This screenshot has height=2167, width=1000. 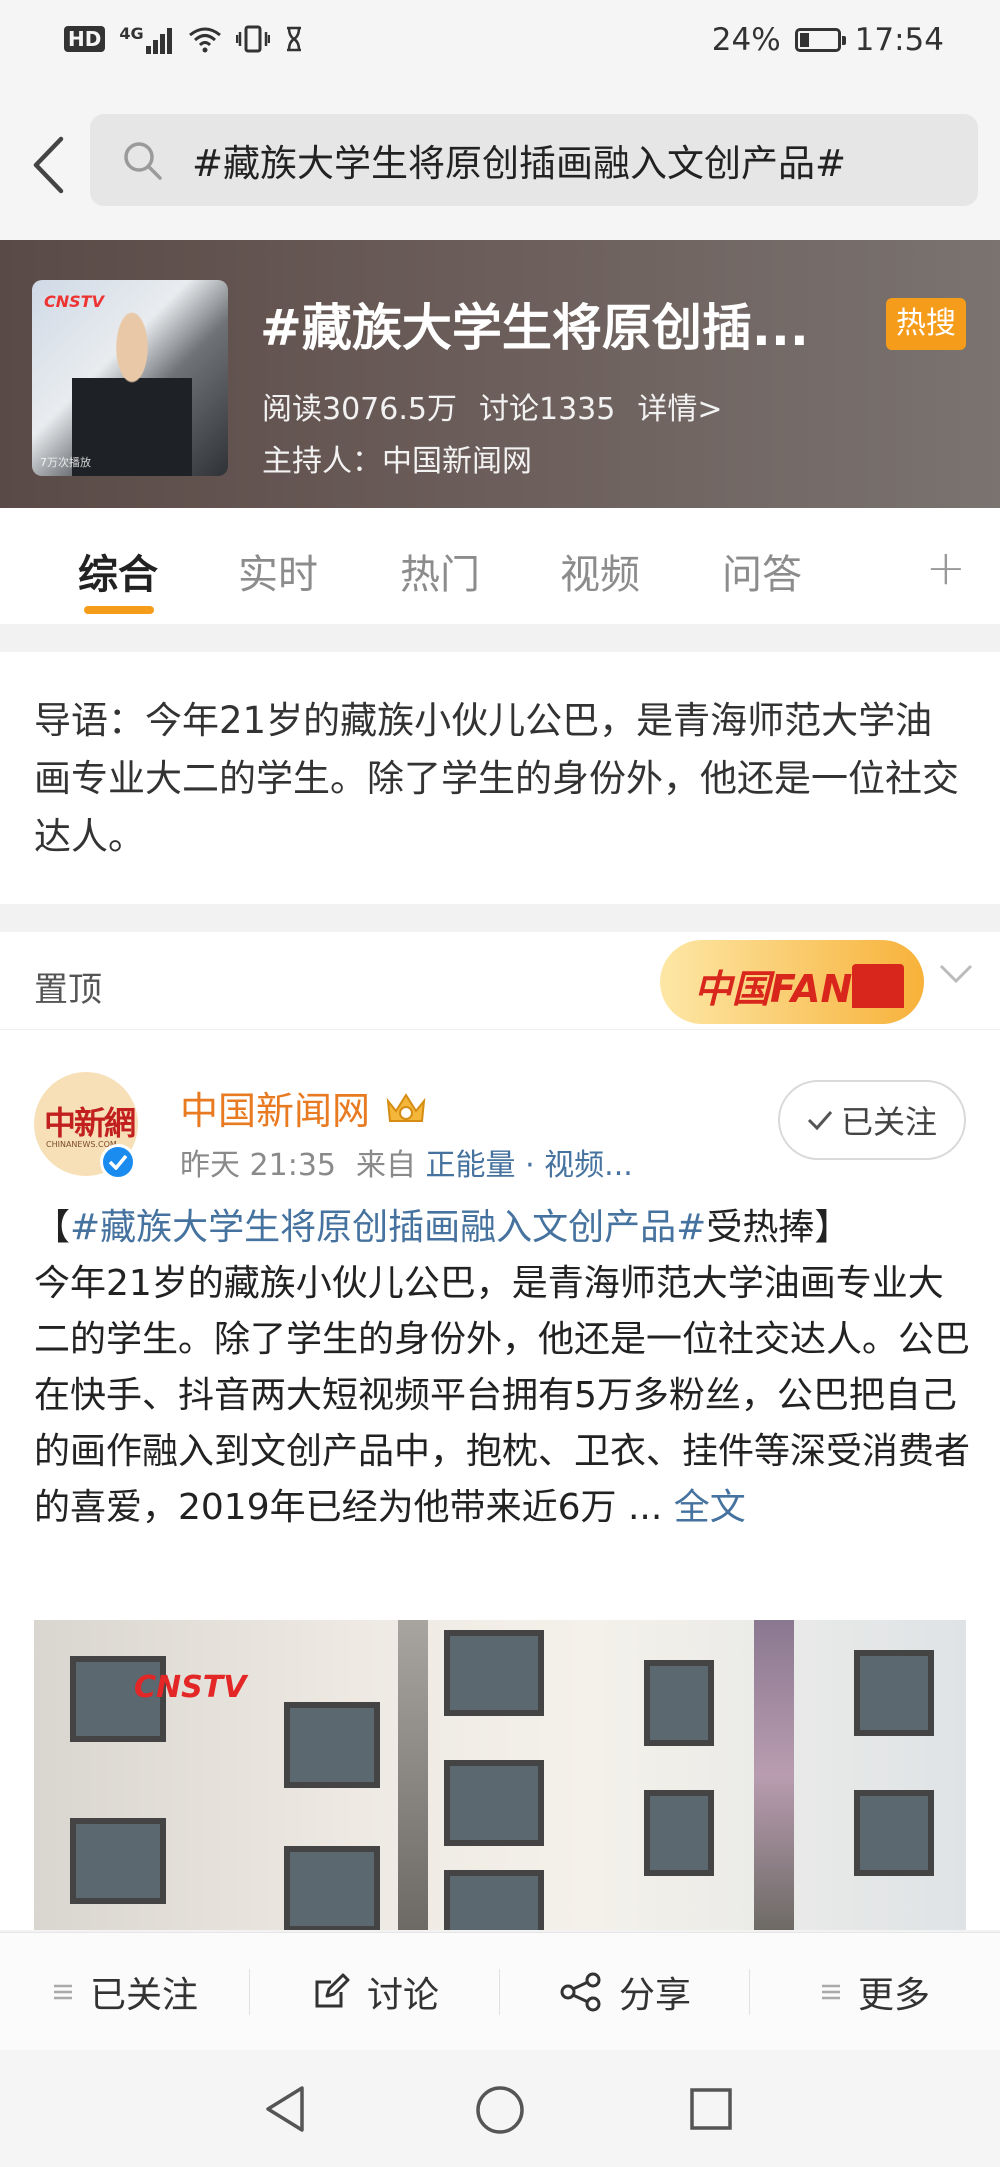 What do you see at coordinates (547, 409) in the screenshot?
I see `discussion-count: 讨论1335` at bounding box center [547, 409].